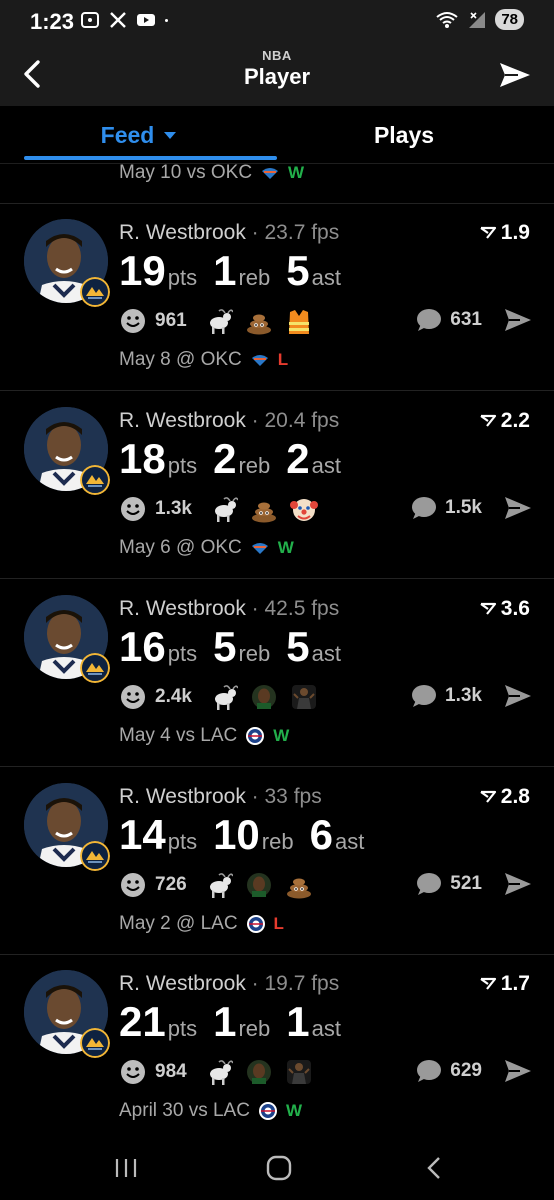 The image size is (554, 1200). I want to click on stat-line: 14 pts 10 reb 6 ast, so click(249, 835).